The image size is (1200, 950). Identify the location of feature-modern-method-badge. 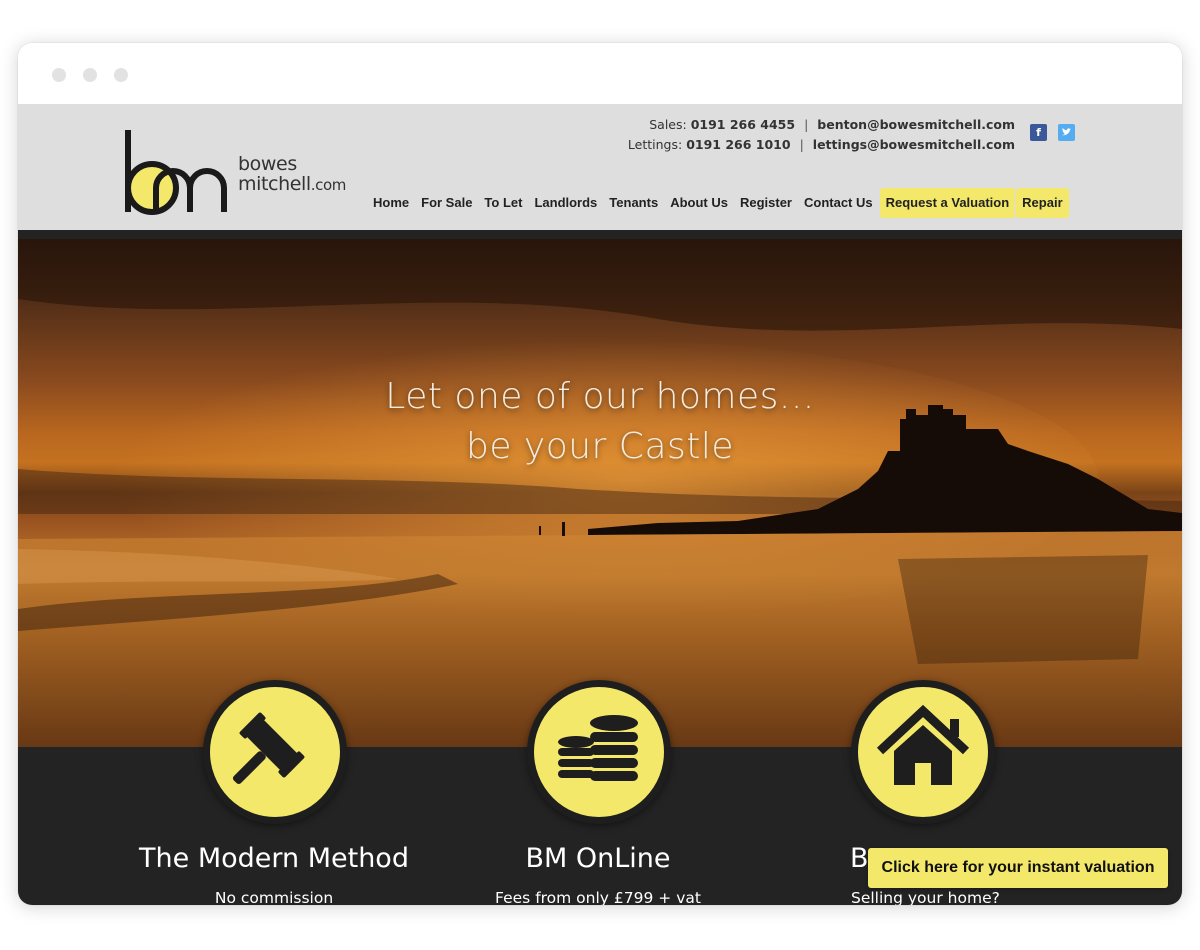
(275, 752).